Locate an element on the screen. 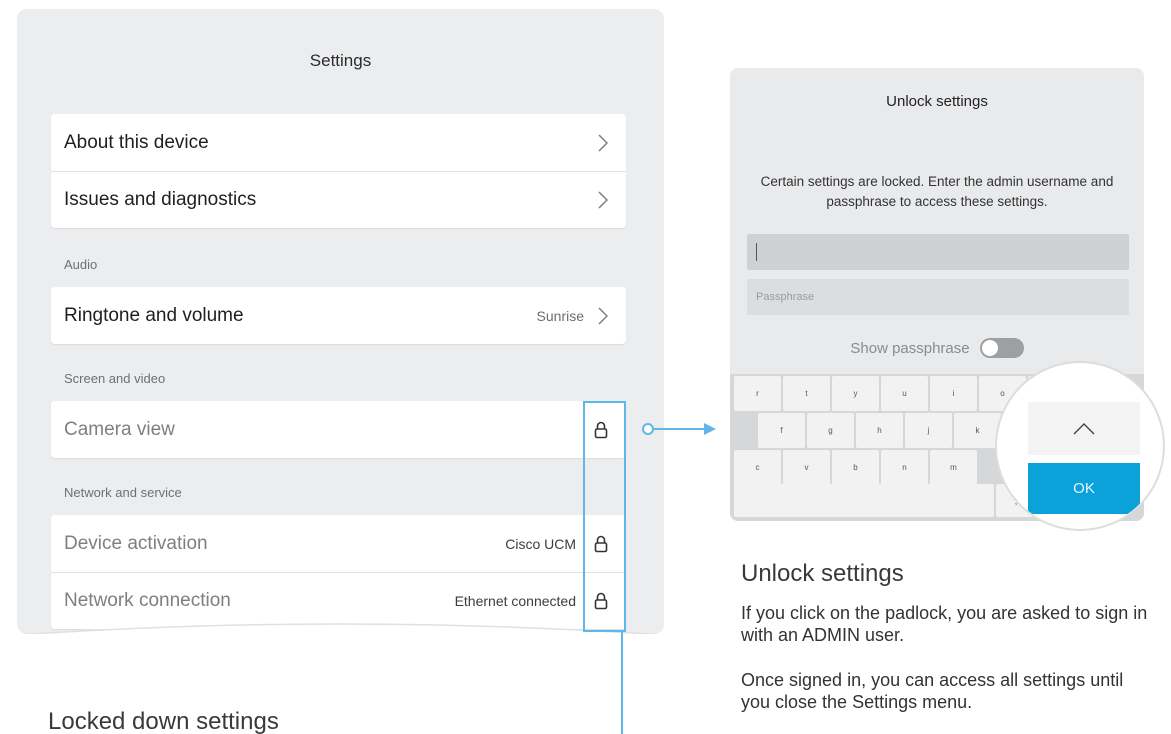 This screenshot has height=734, width=1171. key-h: h is located at coordinates (879, 430).